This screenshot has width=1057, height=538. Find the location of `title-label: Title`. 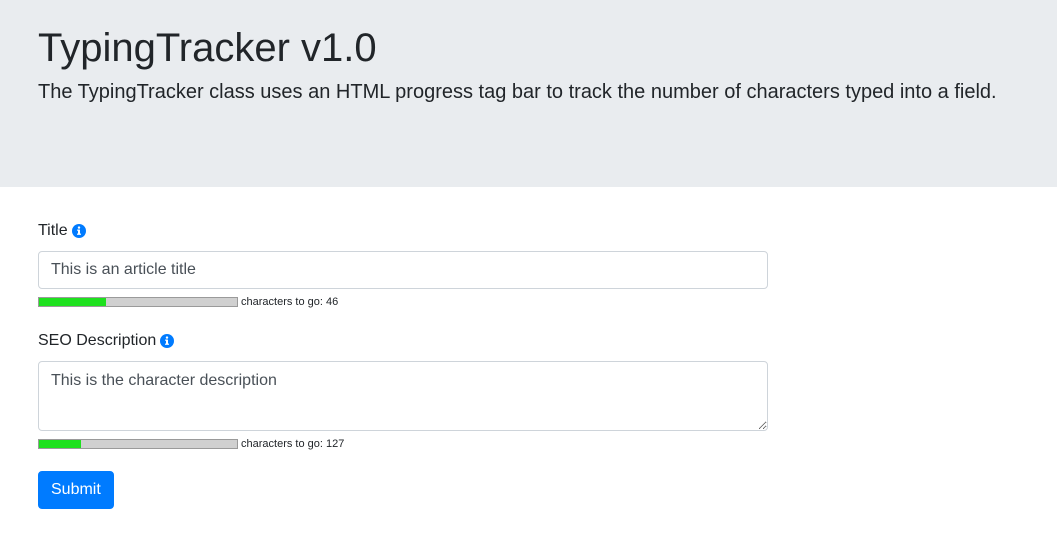

title-label: Title is located at coordinates (62, 231).